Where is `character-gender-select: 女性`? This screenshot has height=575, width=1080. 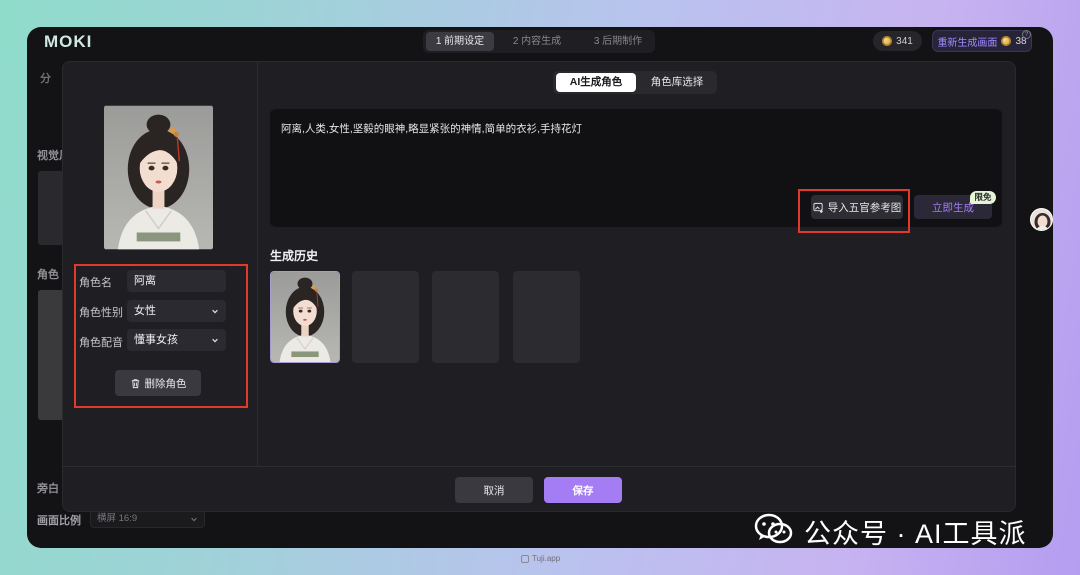
character-gender-select: 女性 is located at coordinates (176, 311).